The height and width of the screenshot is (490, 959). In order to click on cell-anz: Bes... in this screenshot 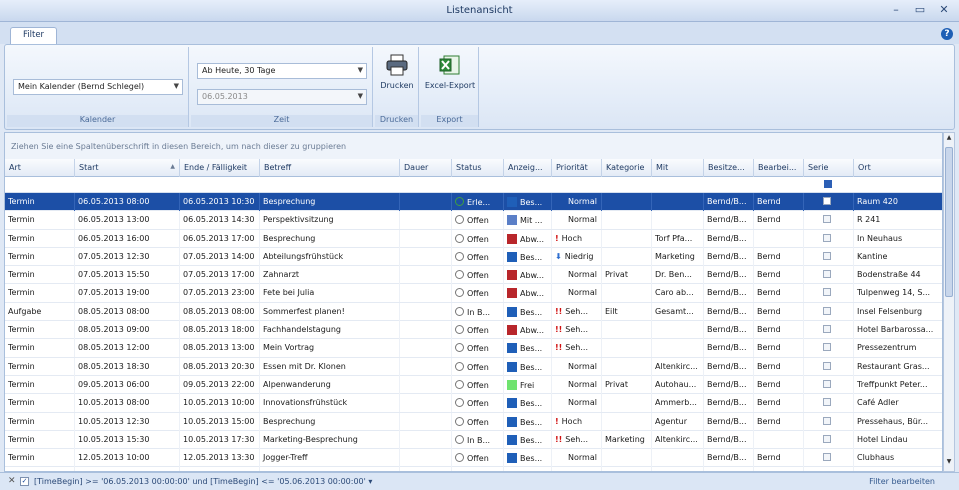, I will do `click(528, 256)`.